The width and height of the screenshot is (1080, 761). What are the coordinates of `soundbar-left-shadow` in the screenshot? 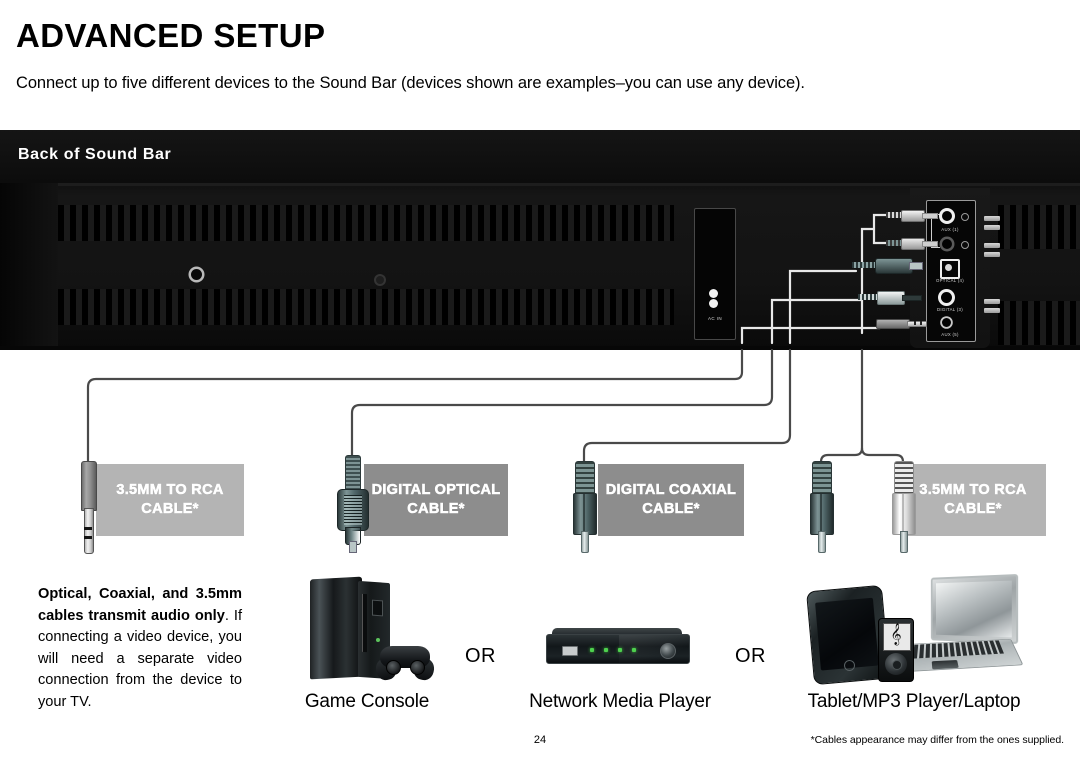 It's located at (29, 266).